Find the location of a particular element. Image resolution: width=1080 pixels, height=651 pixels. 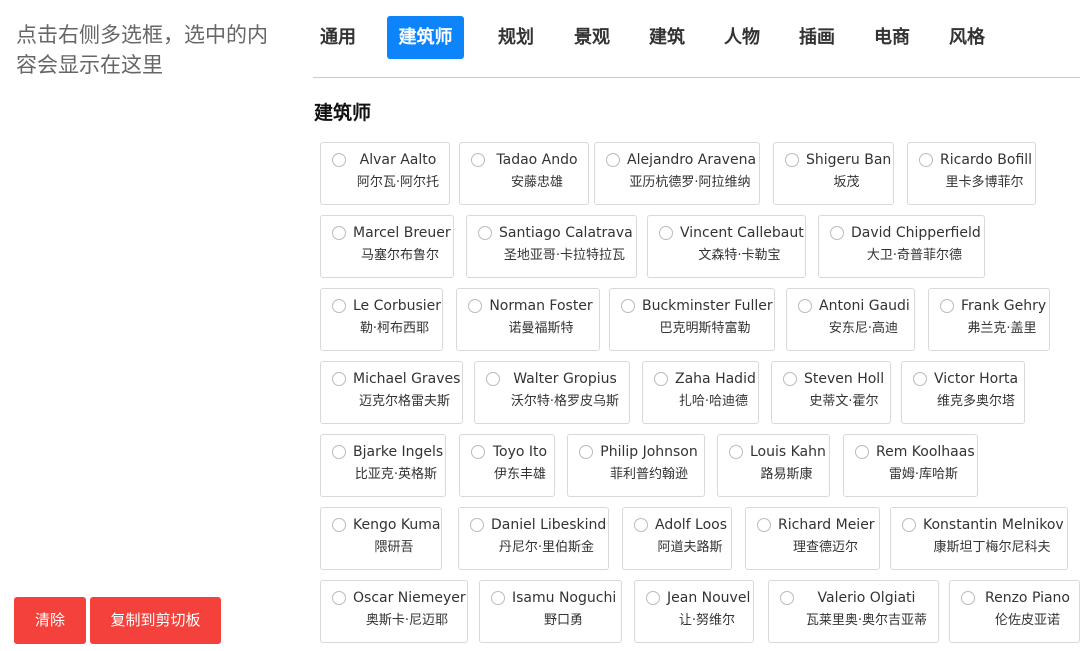

option-name-en: Zaha Hadid is located at coordinates (715, 379).